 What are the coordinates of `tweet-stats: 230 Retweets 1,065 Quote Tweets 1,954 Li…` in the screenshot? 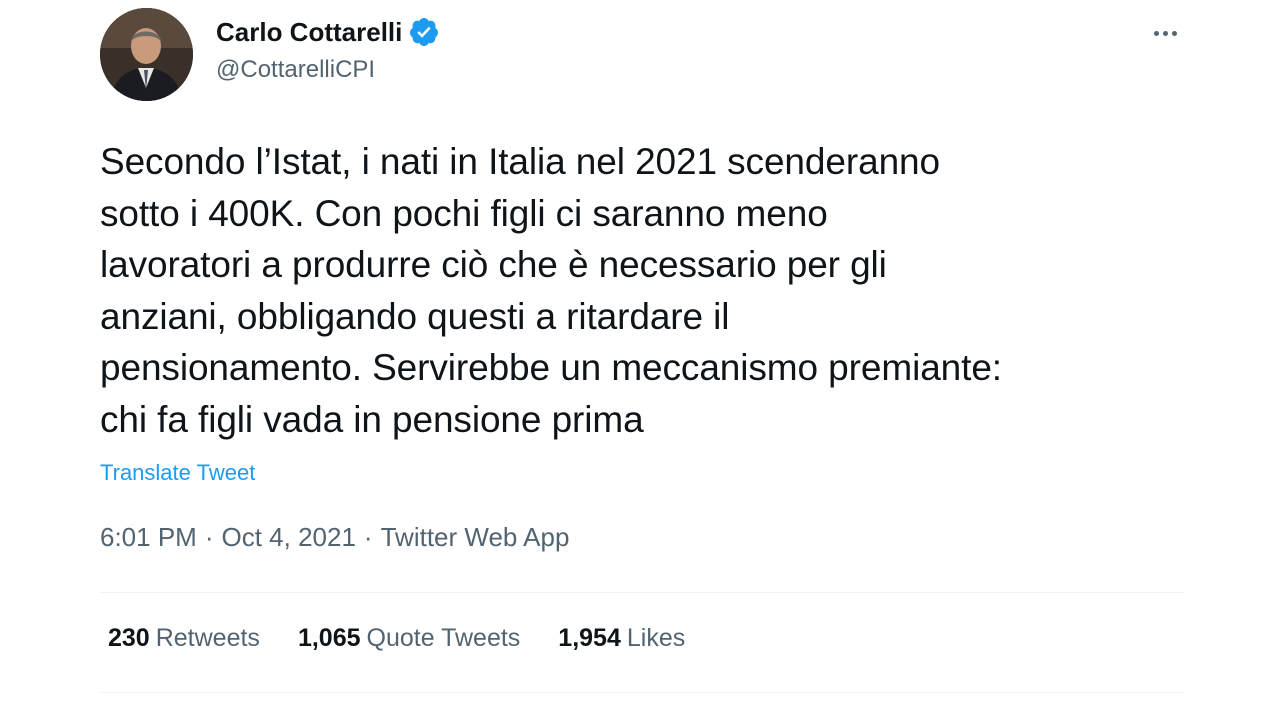 It's located at (415, 638).